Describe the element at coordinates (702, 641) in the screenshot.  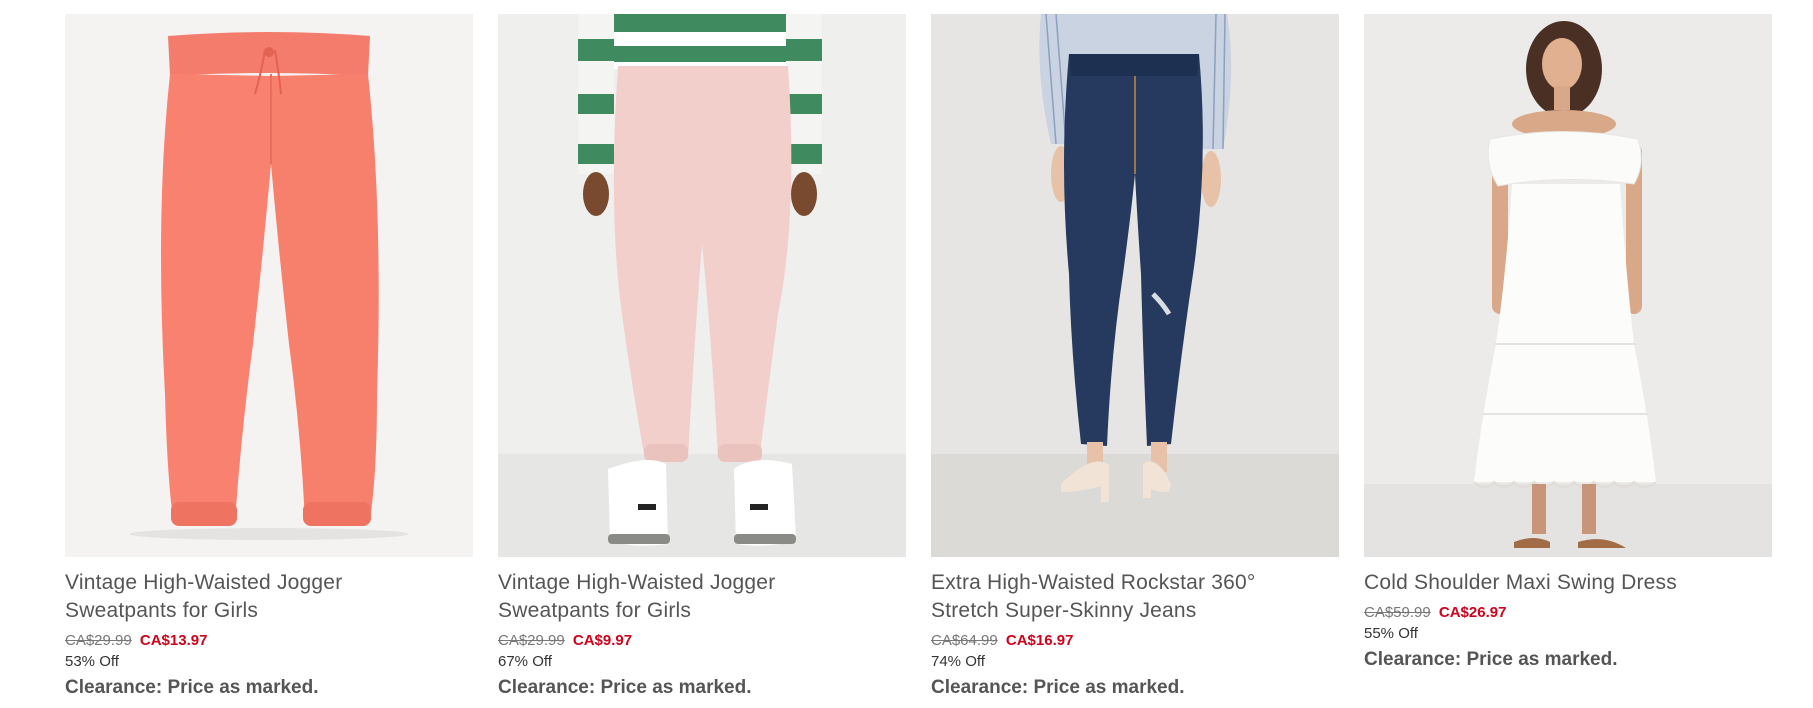
I see `price-row: CA$29.99 CA$9.97` at that location.